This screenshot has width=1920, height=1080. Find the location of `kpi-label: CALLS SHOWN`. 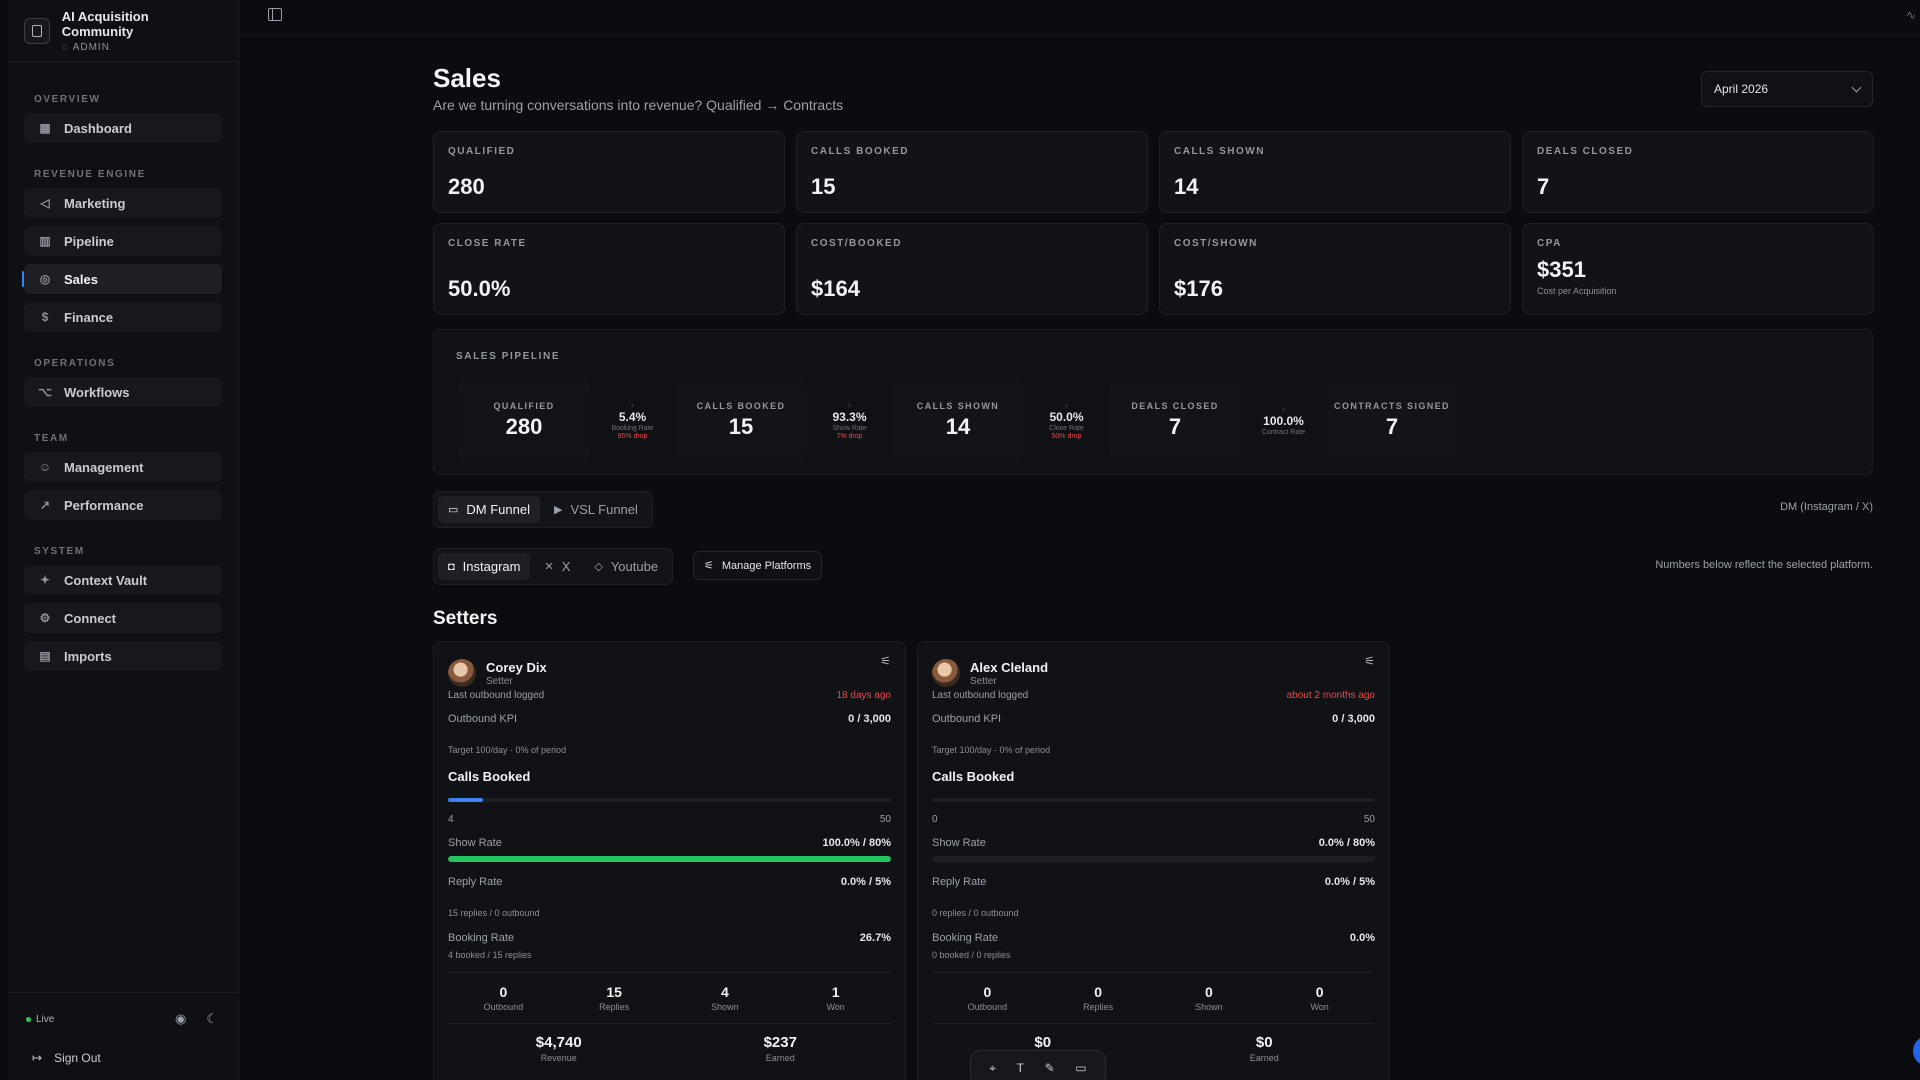

kpi-label: CALLS SHOWN is located at coordinates (1219, 151).